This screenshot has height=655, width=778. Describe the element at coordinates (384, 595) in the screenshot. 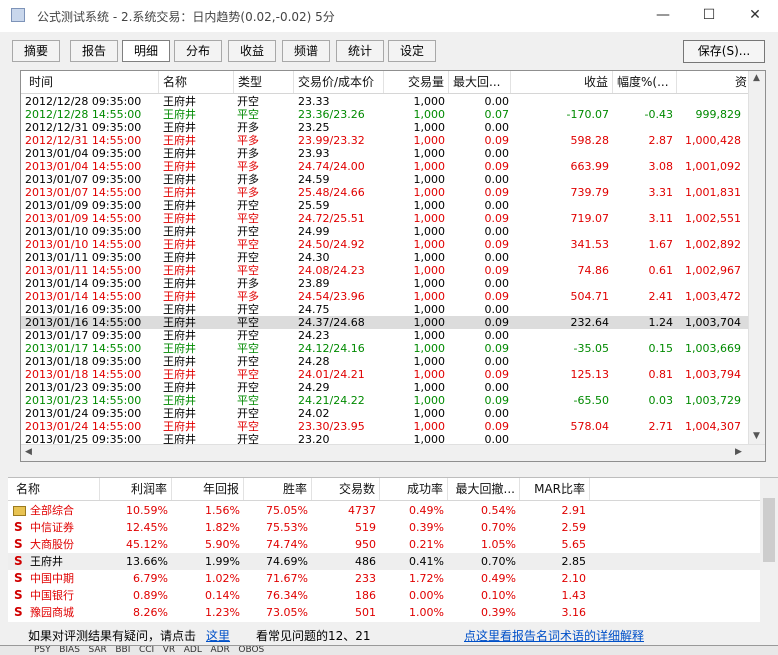

I see `list-item: S 中国银行 0.89% 0.14% 76.34% 186 0.00% 0.10% 1.43` at that location.